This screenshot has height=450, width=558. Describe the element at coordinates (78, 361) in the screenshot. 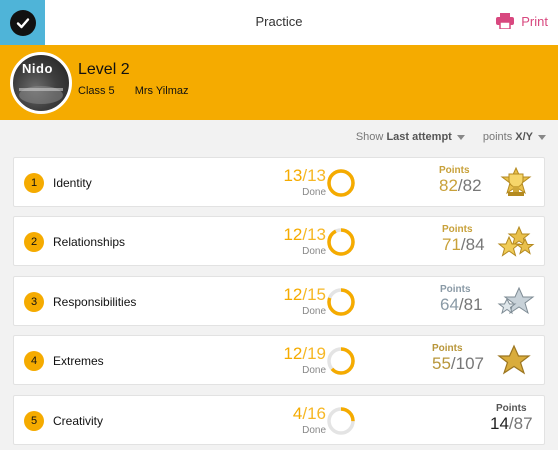

I see `topic-name: Extremes` at that location.